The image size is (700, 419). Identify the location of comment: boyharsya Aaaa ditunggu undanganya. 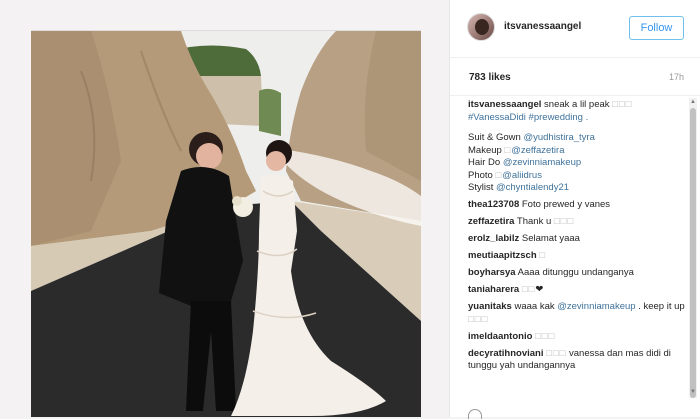
(577, 273).